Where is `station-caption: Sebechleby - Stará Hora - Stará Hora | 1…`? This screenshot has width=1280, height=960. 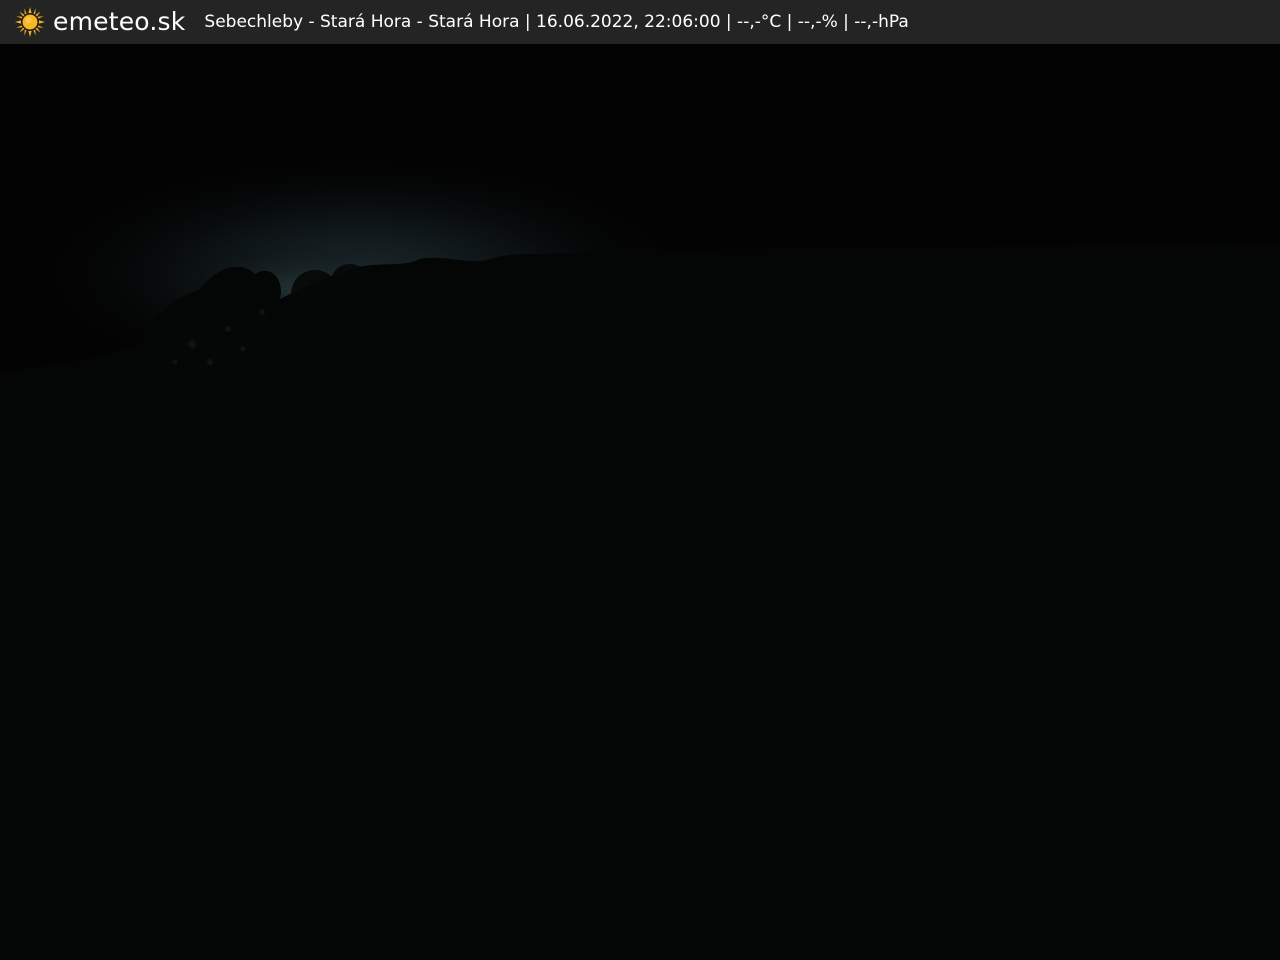 station-caption: Sebechleby - Stará Hora - Stará Hora | 1… is located at coordinates (556, 22).